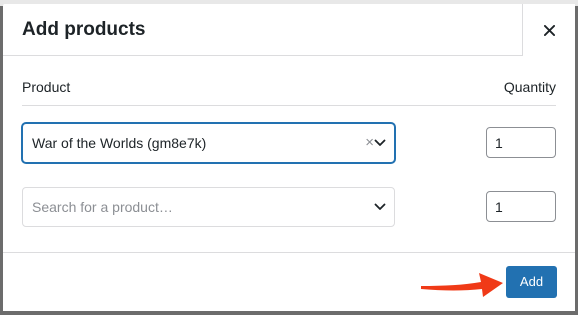 This screenshot has height=315, width=578. What do you see at coordinates (119, 143) in the screenshot?
I see `selected-product: War of the Worlds (gm8e7k)` at bounding box center [119, 143].